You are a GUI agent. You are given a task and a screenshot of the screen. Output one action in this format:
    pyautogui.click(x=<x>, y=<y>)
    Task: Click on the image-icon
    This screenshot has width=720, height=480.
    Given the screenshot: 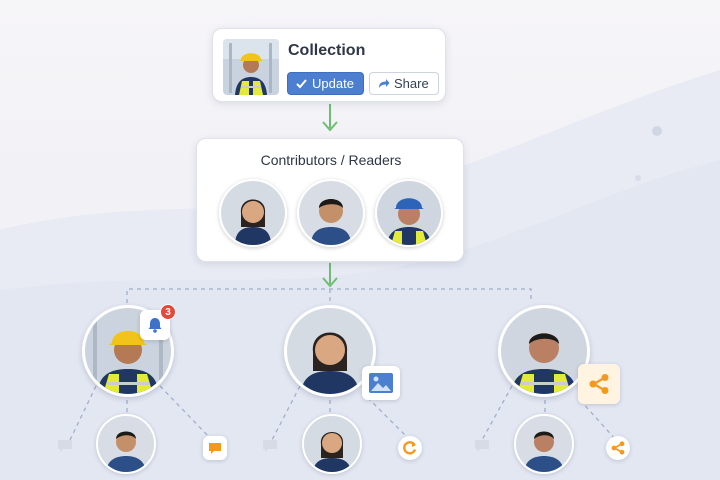 What is the action you would take?
    pyautogui.click(x=381, y=383)
    